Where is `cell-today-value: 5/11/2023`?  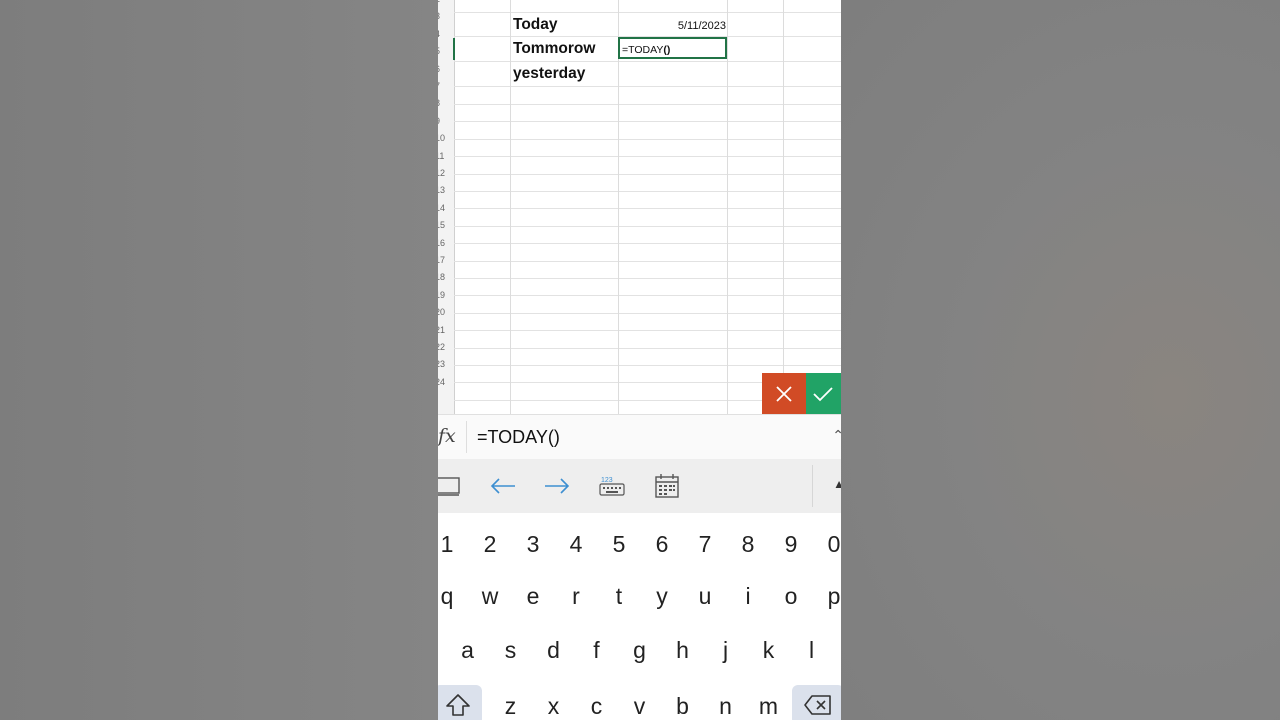 cell-today-value: 5/11/2023 is located at coordinates (673, 26).